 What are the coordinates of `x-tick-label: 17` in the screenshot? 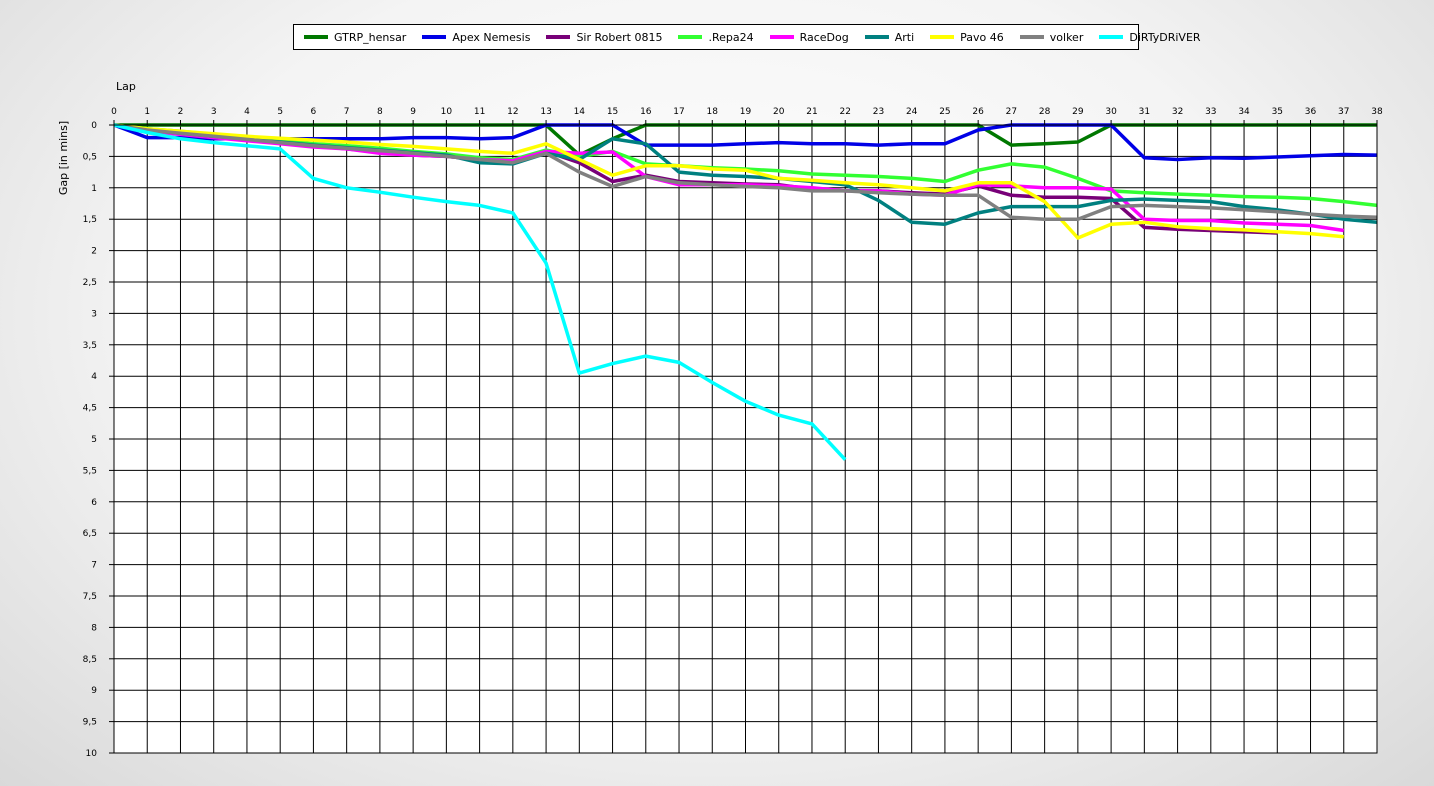 It's located at (678, 112).